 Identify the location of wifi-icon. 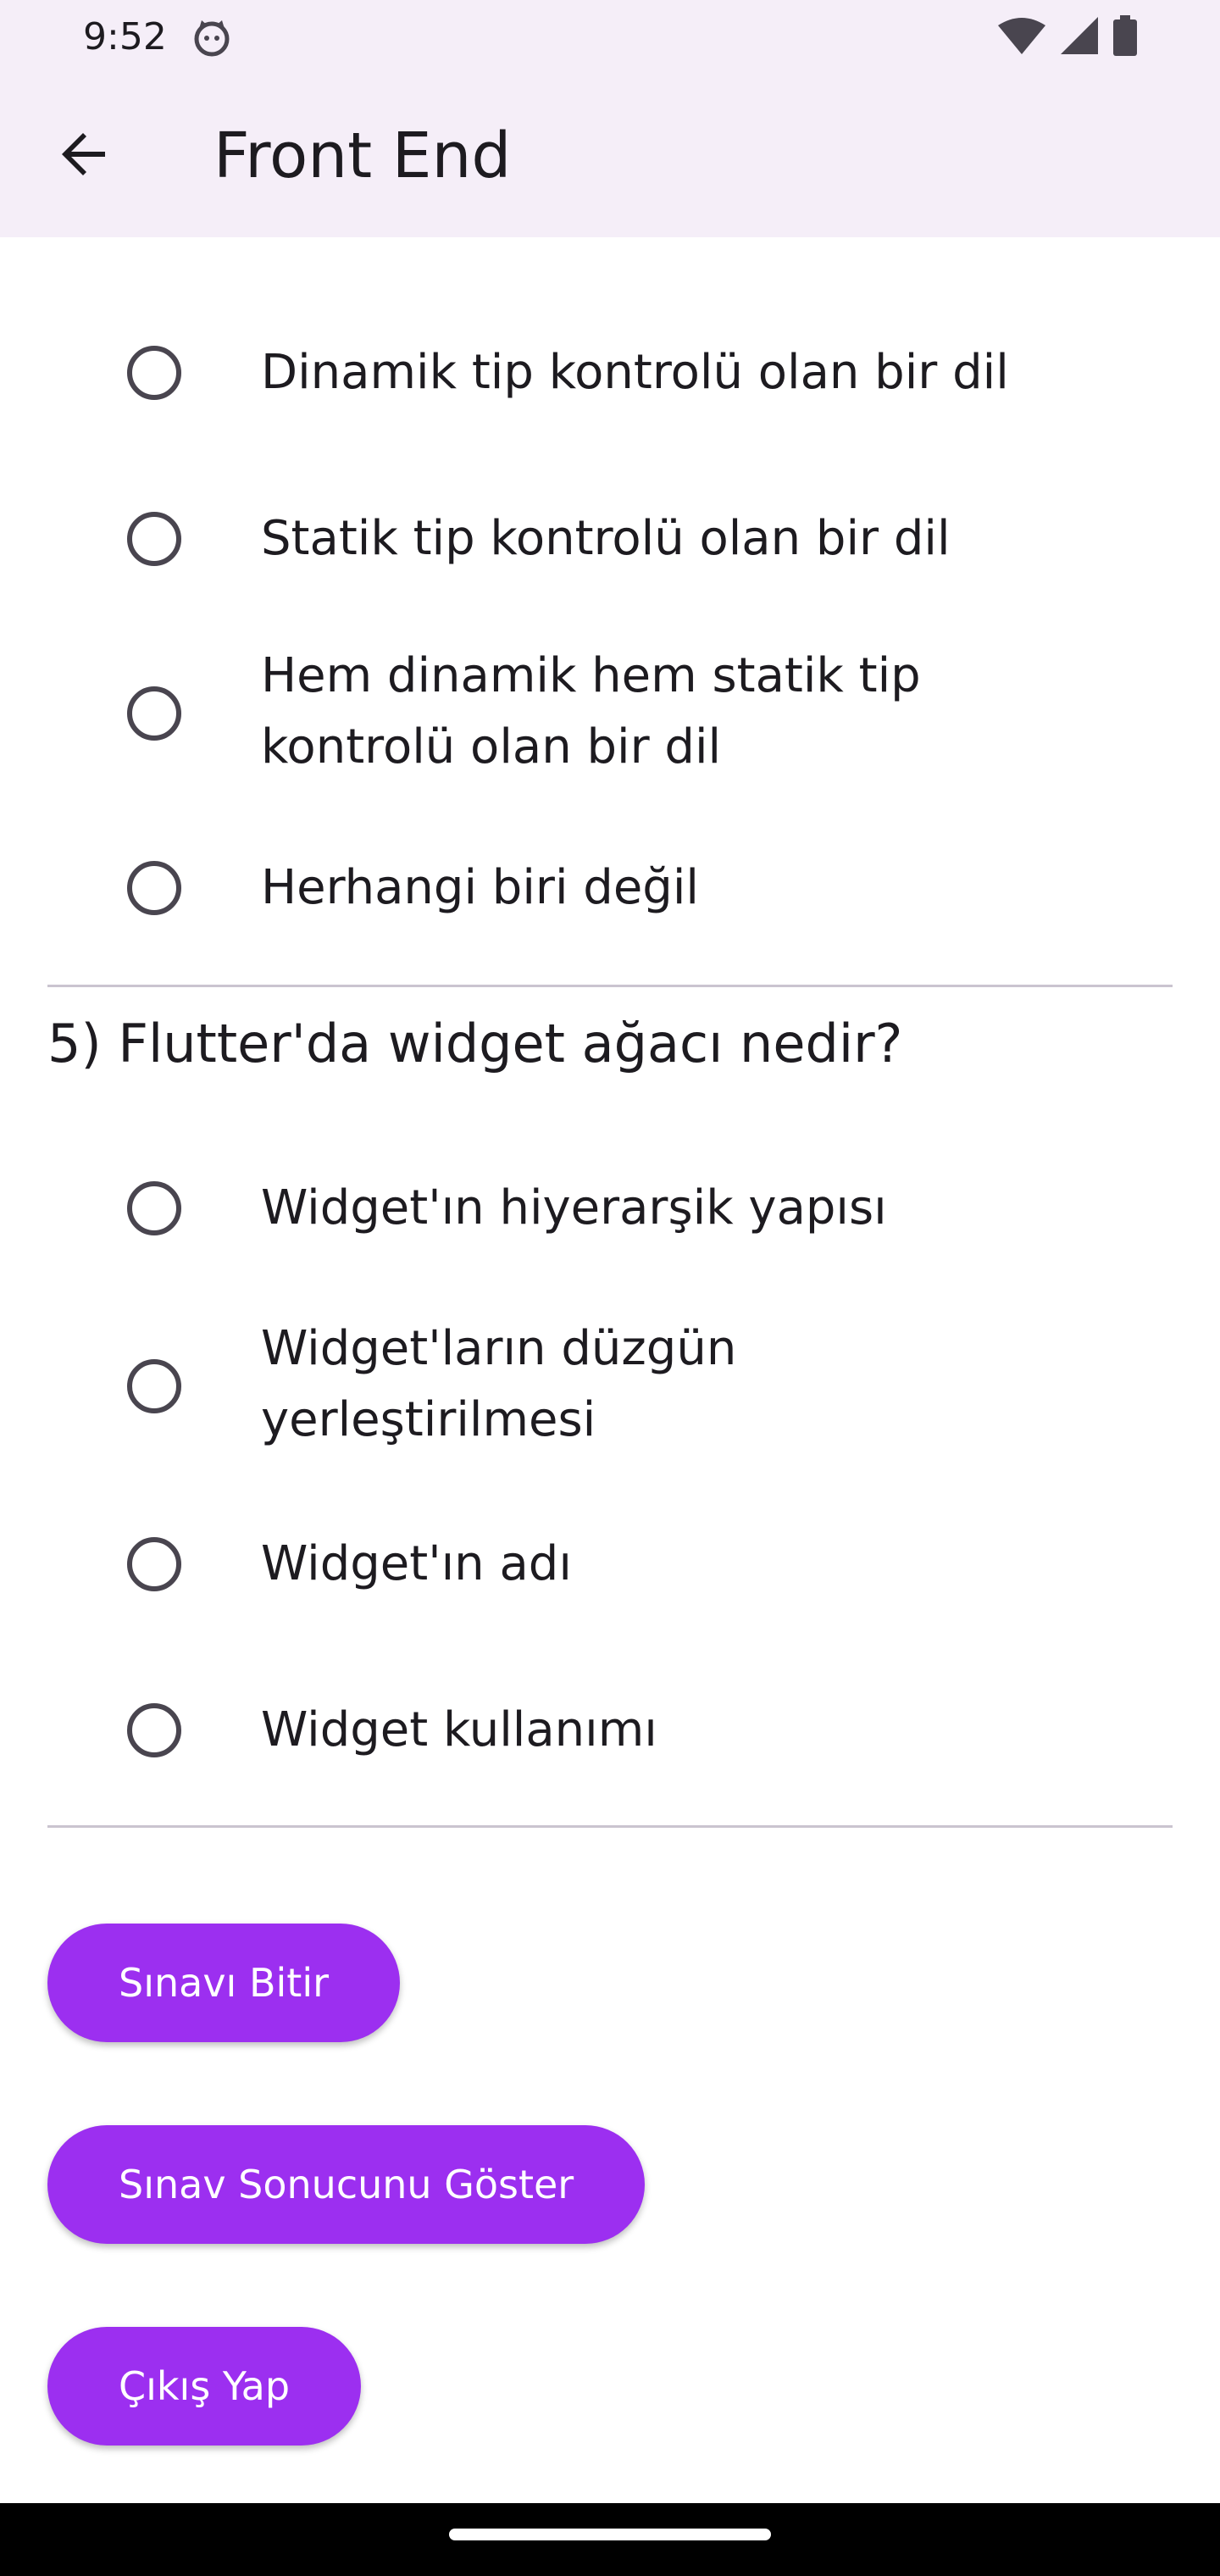
(1021, 37).